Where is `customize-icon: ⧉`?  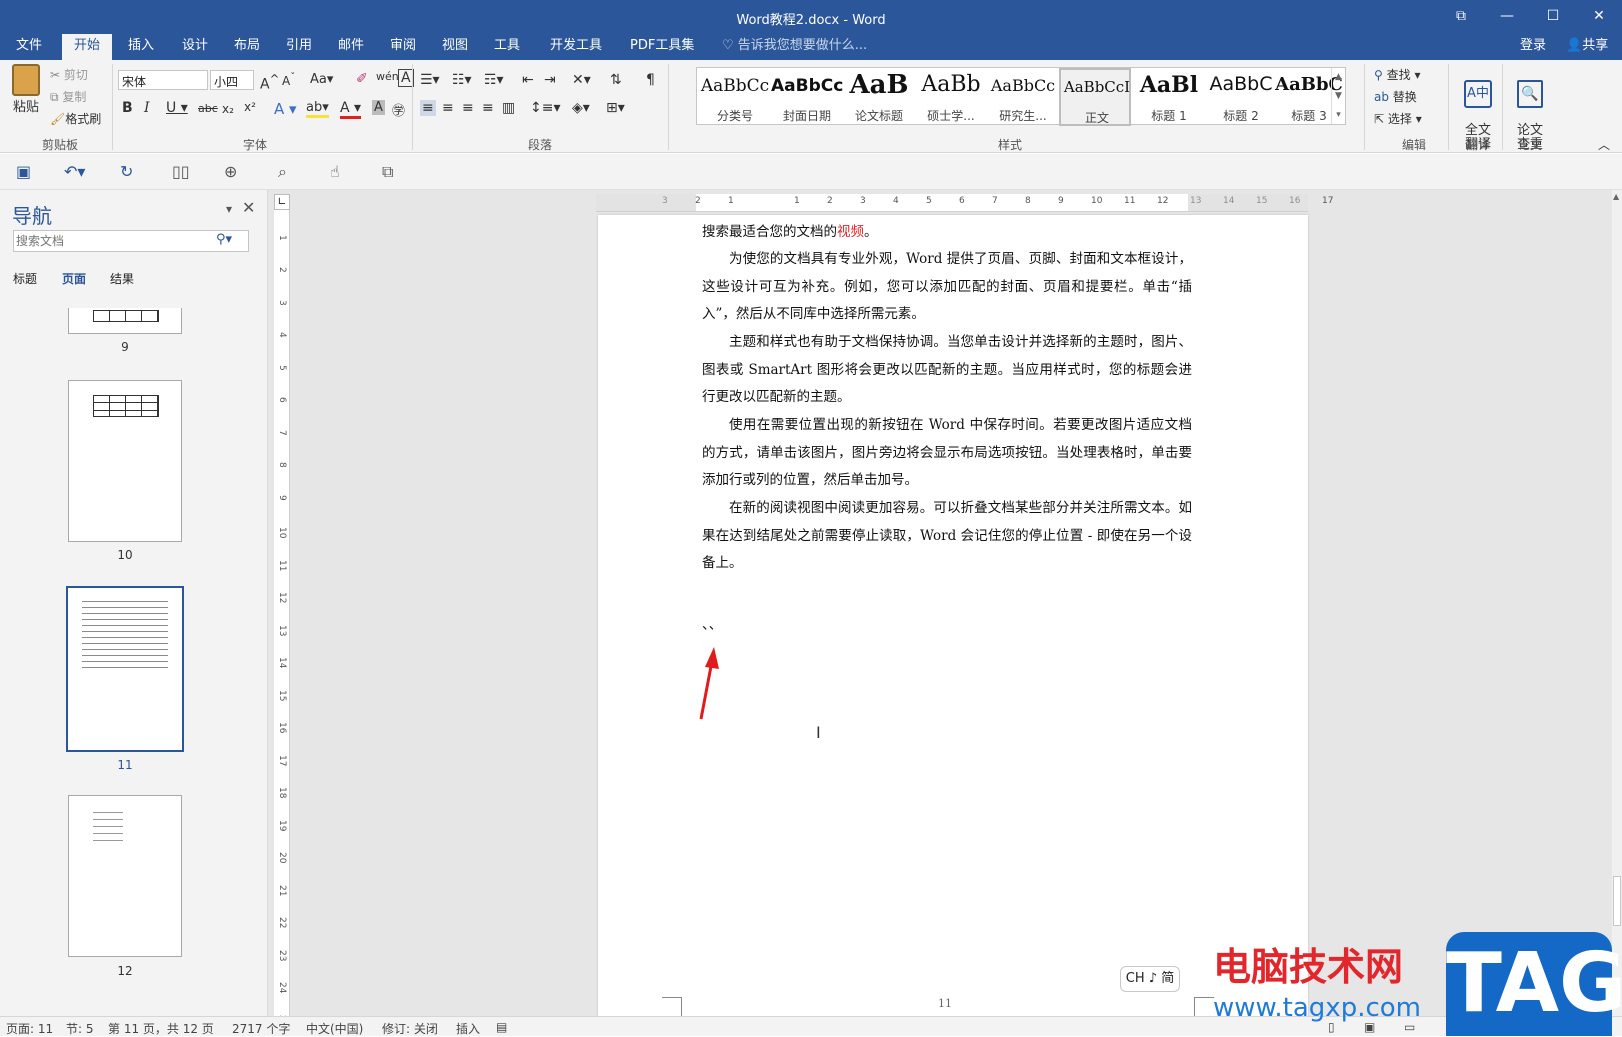 customize-icon: ⧉ is located at coordinates (387, 172).